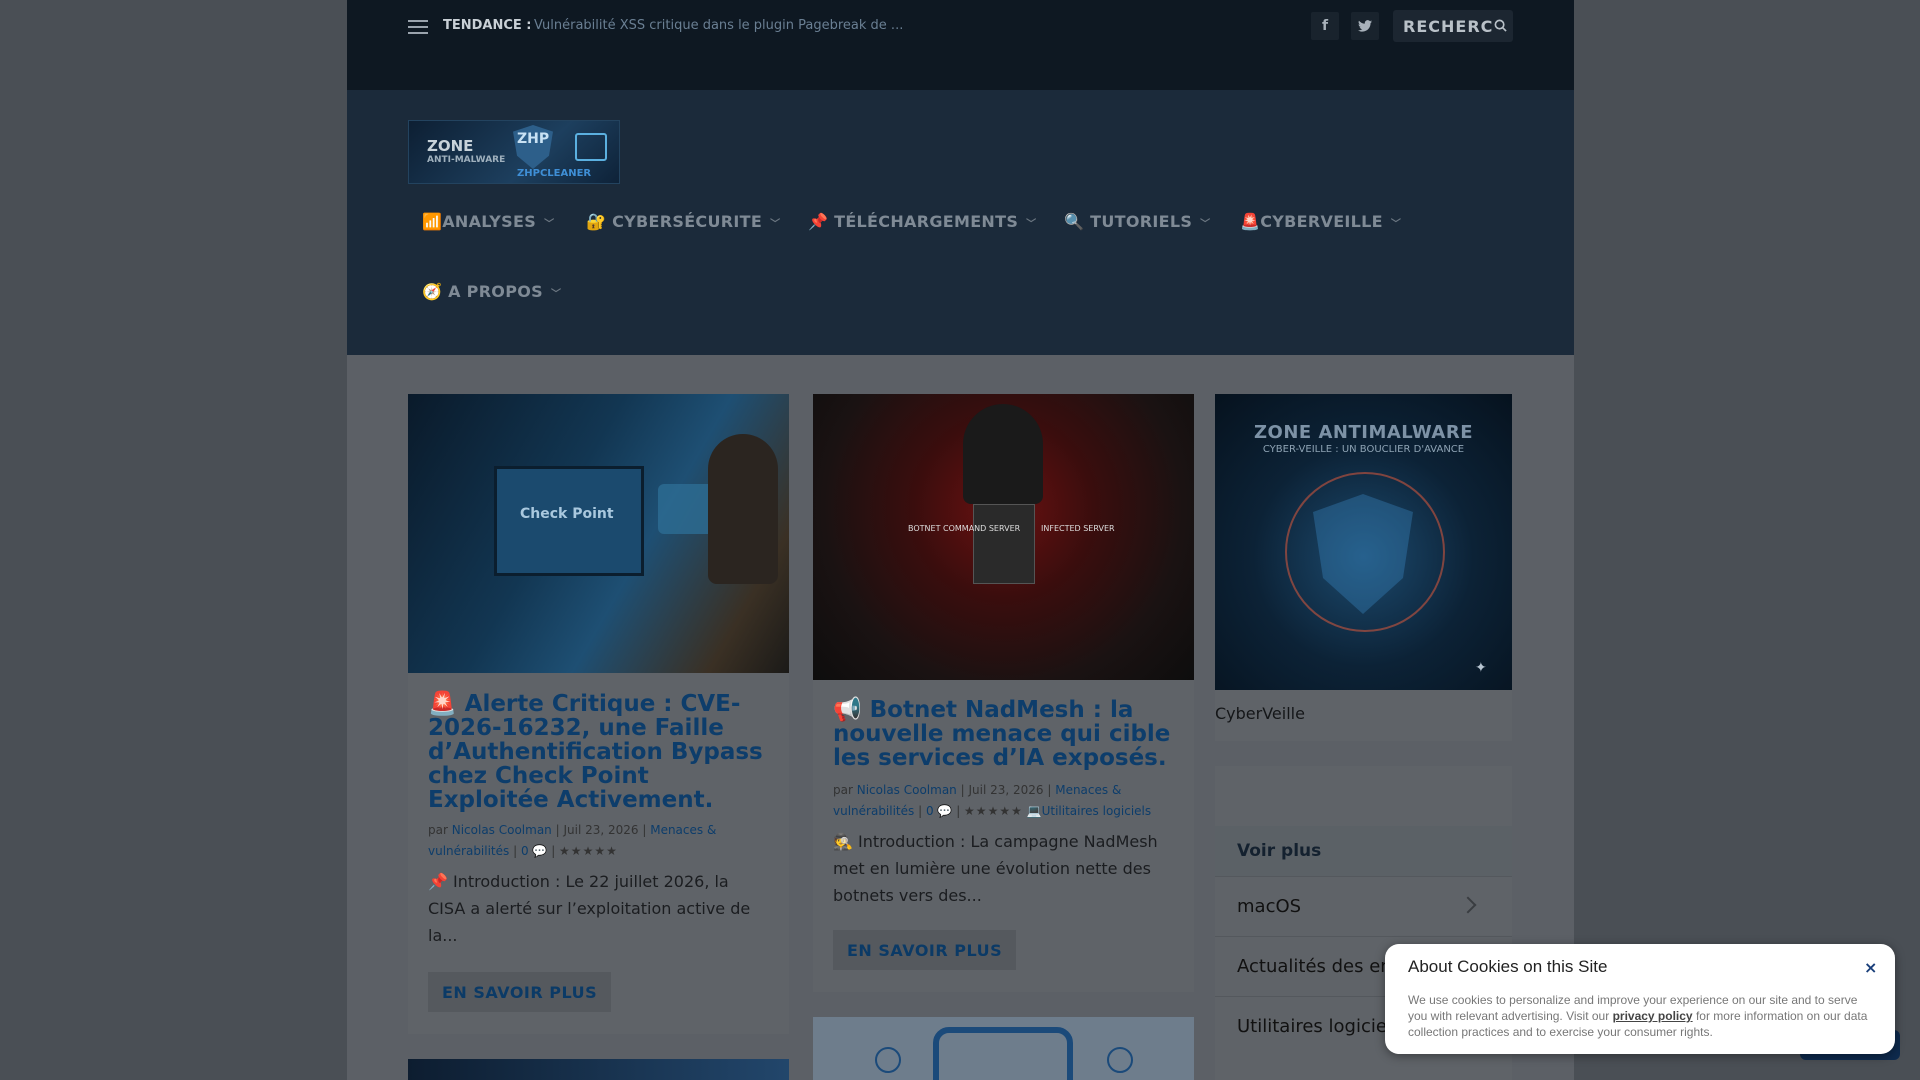 The image size is (1920, 1080). I want to click on nav-item-cyberveille: 🚨CYBERVEILLE ﹀, so click(1320, 221).